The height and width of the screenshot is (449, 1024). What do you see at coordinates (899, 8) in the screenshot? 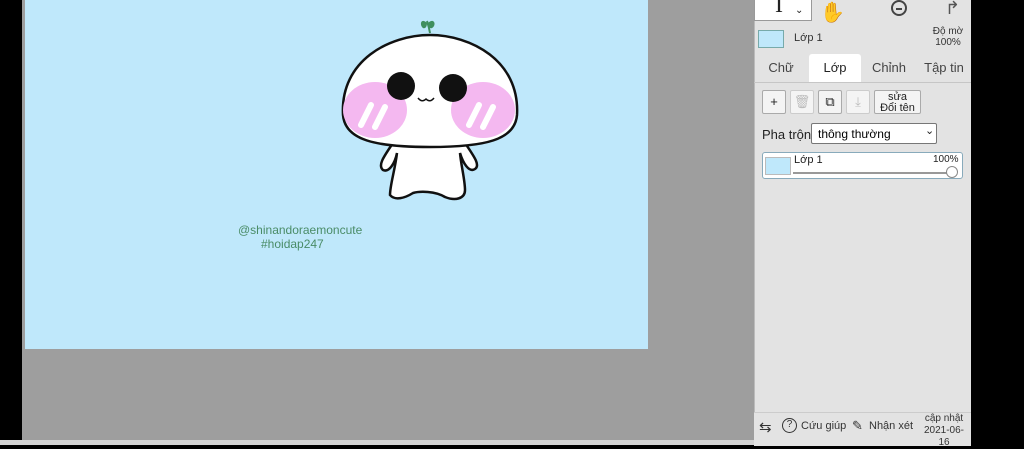
I see `zoom-out-icon` at bounding box center [899, 8].